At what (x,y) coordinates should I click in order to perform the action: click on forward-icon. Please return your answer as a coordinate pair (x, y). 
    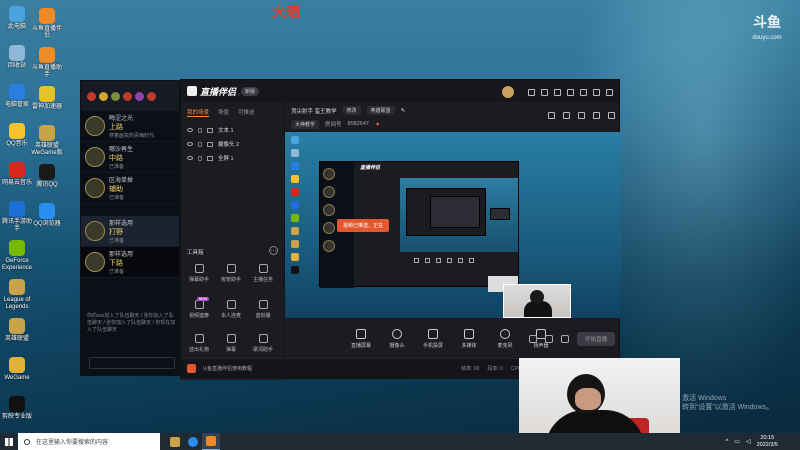
    Looking at the image, I should click on (611, 115).